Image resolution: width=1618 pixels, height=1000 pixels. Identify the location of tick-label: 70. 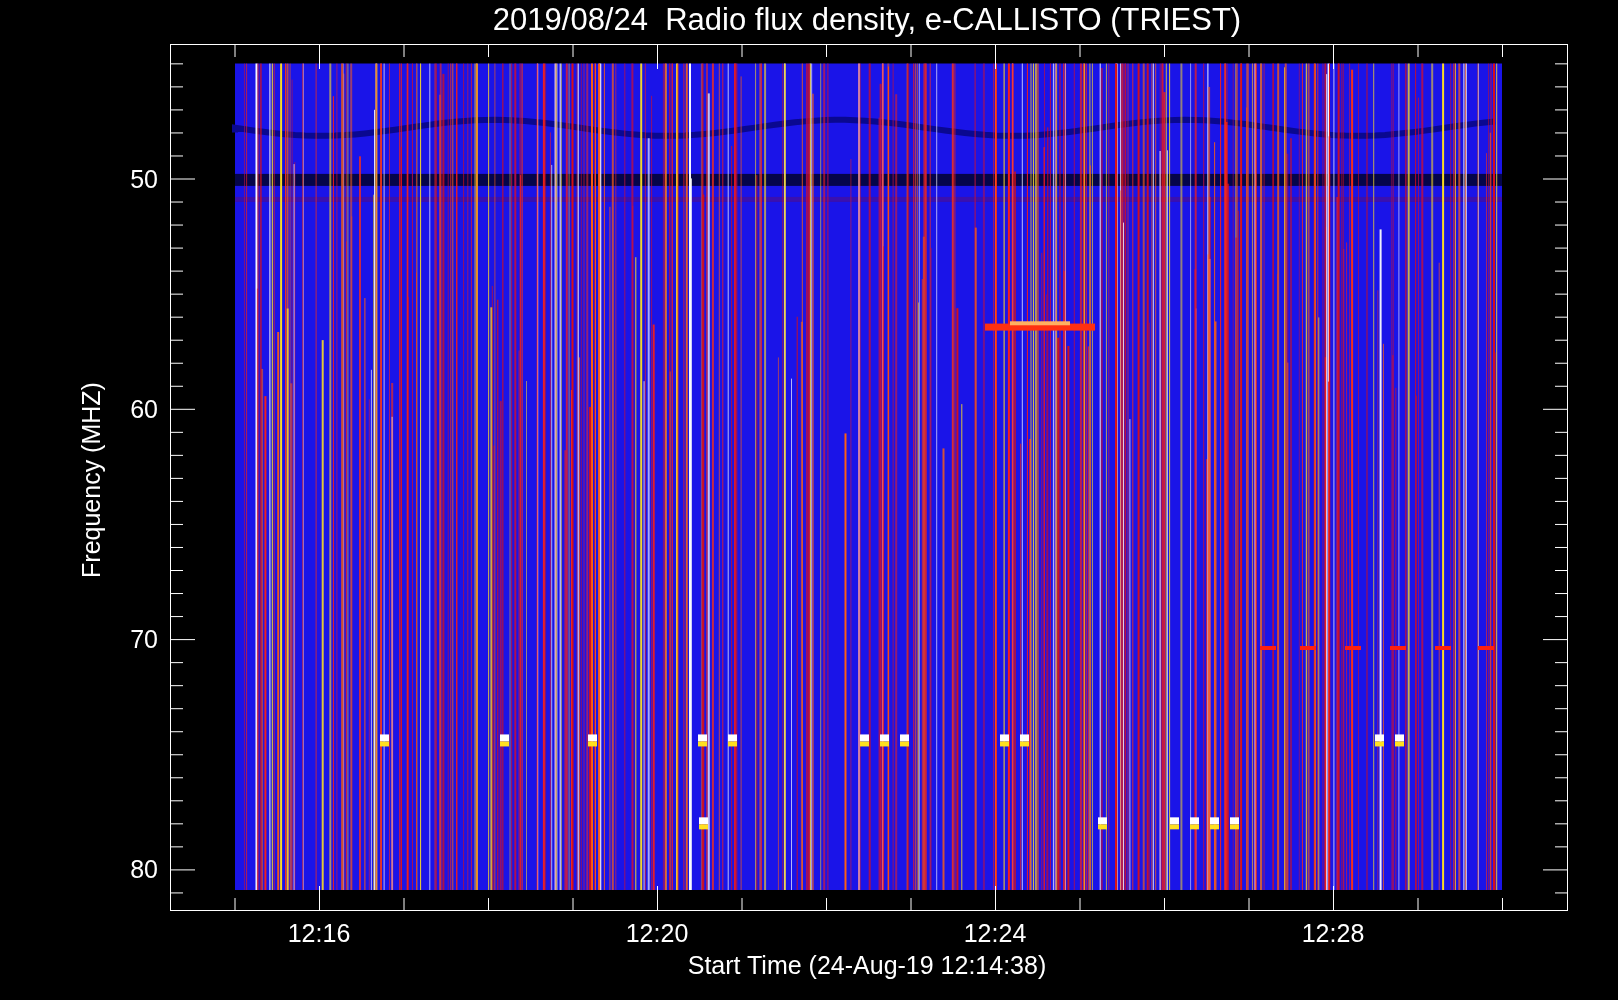
(144, 639).